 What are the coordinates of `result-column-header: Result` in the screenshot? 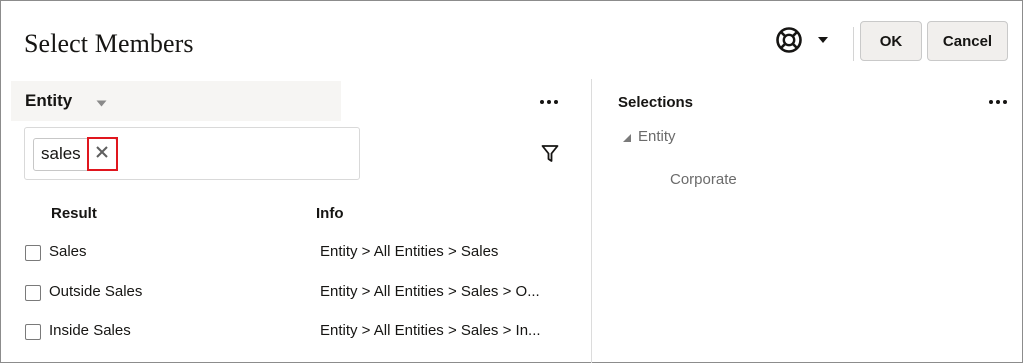 It's located at (74, 213).